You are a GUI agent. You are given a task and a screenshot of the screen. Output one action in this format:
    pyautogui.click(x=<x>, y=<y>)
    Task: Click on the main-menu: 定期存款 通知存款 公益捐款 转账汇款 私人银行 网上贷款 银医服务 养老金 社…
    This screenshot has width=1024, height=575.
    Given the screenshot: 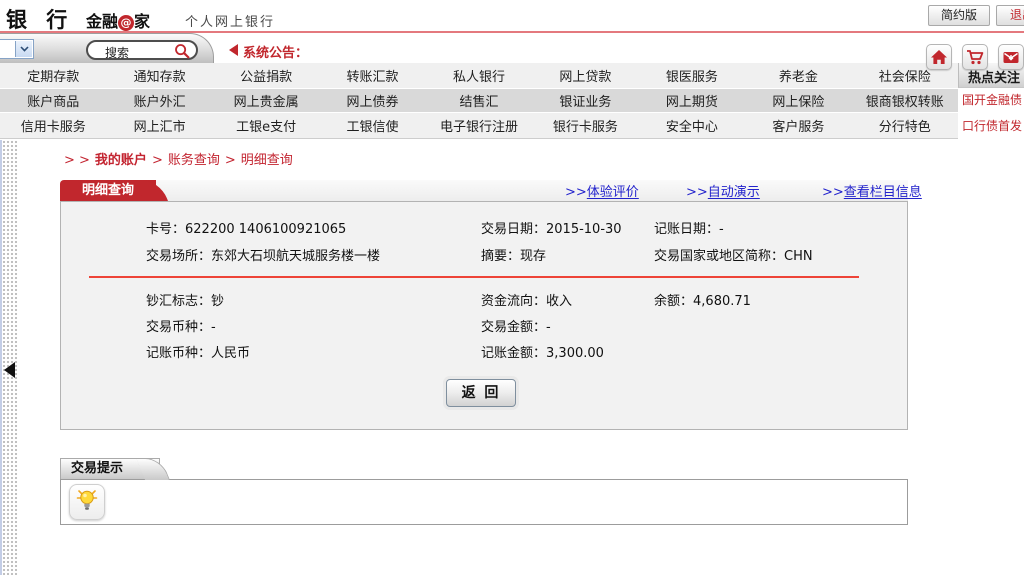 What is the action you would take?
    pyautogui.click(x=479, y=101)
    